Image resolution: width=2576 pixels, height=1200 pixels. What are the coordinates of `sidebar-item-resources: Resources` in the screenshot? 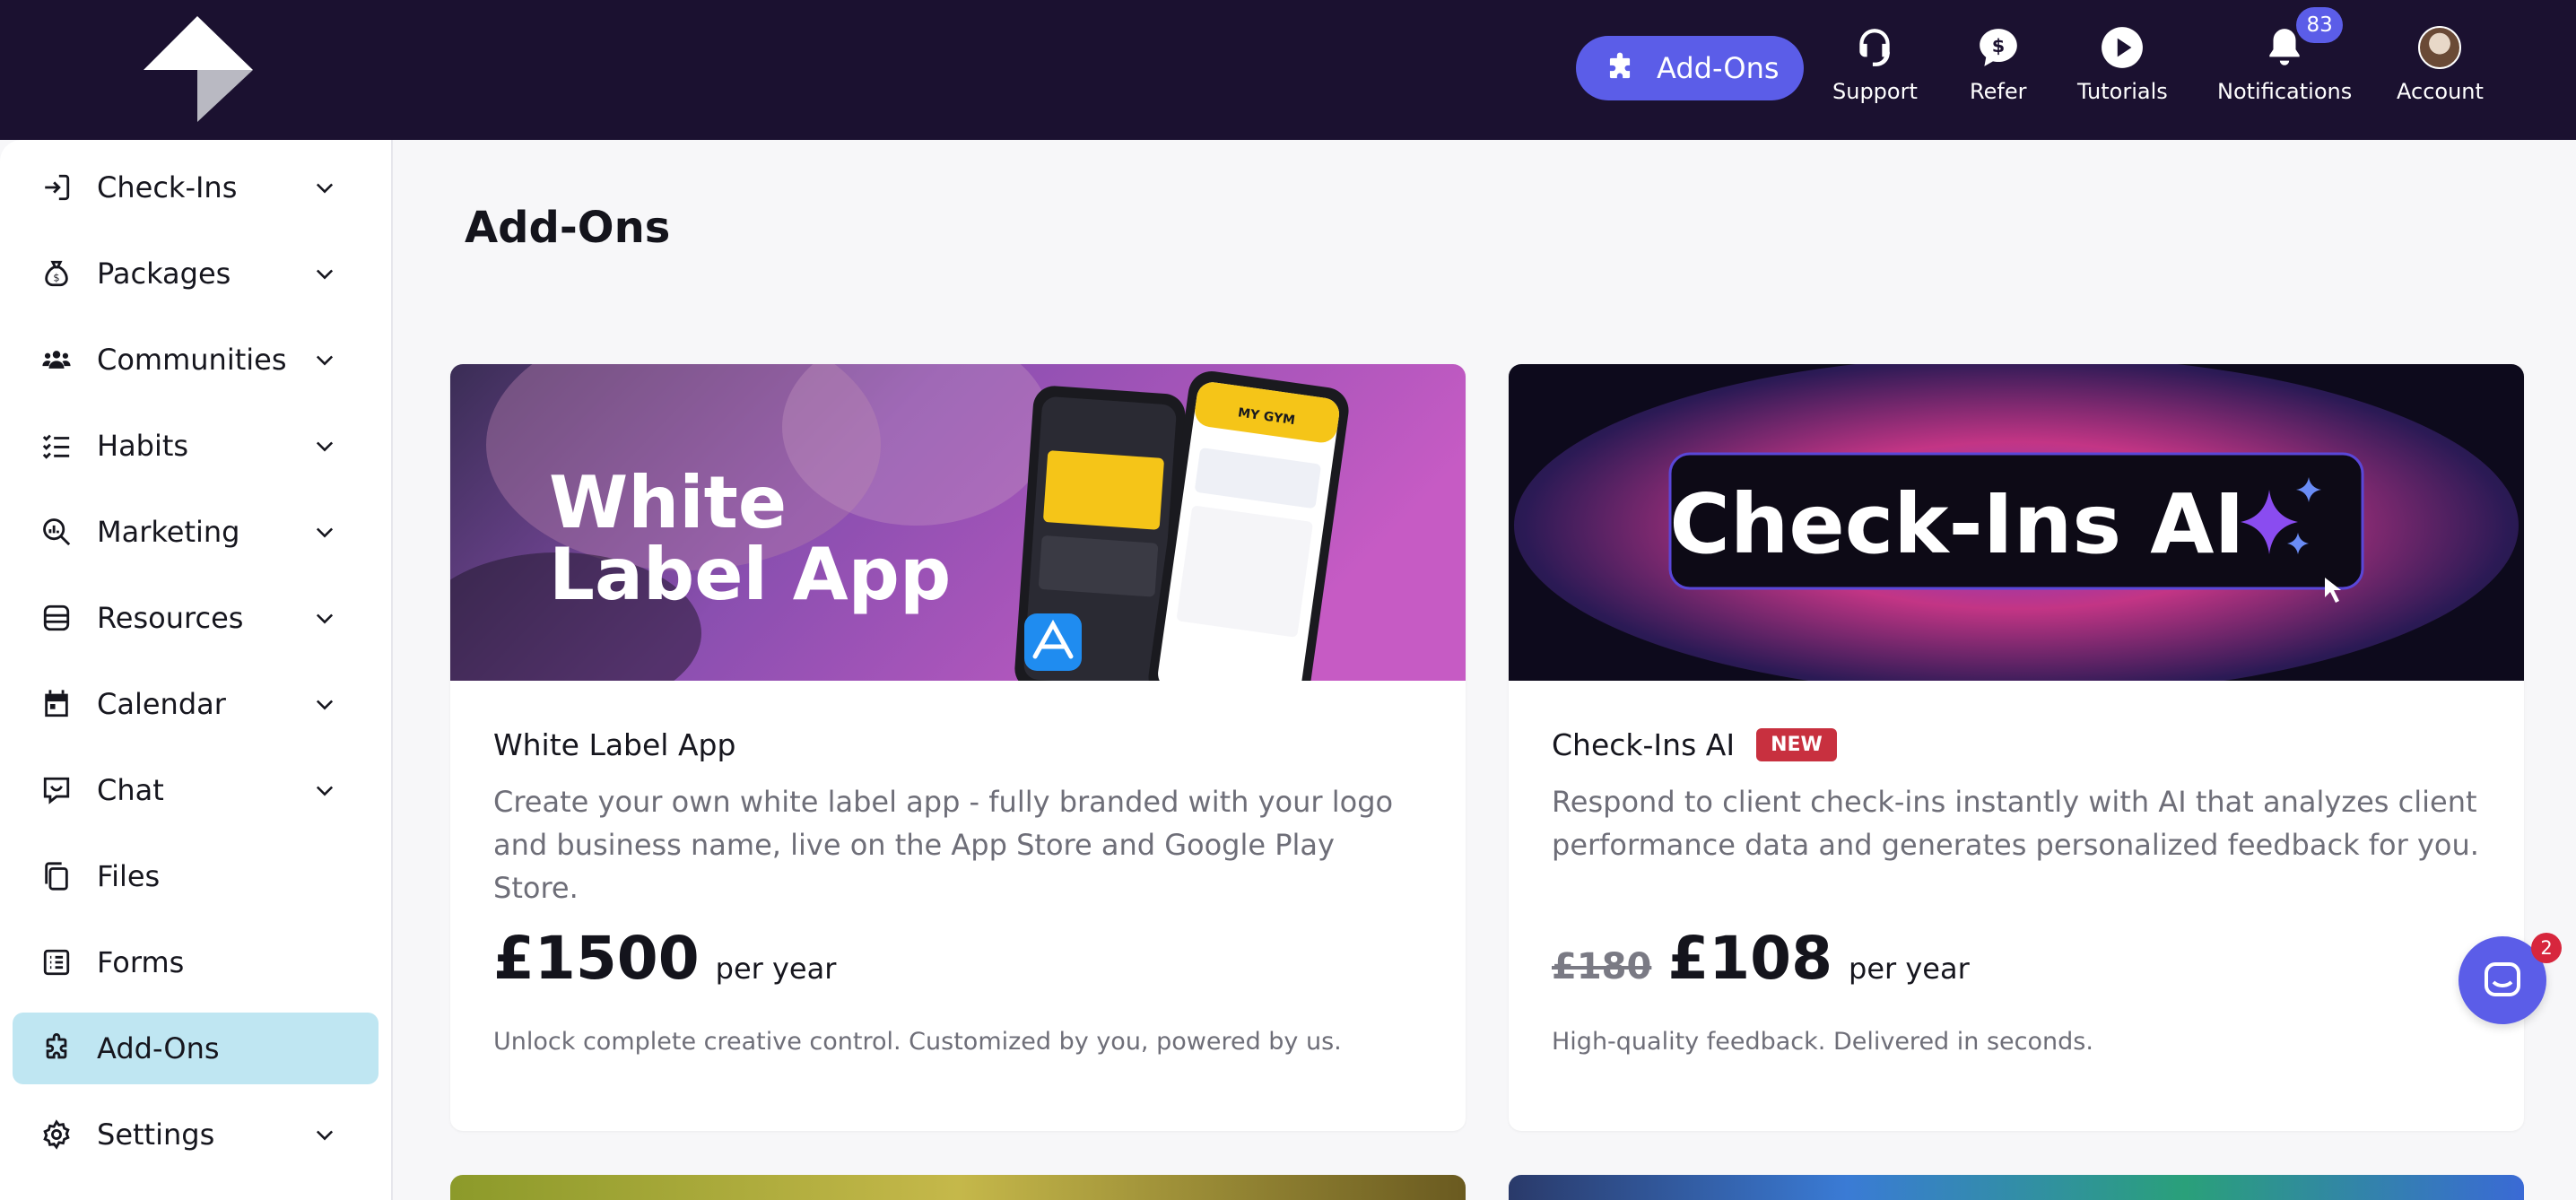 It's located at (196, 618).